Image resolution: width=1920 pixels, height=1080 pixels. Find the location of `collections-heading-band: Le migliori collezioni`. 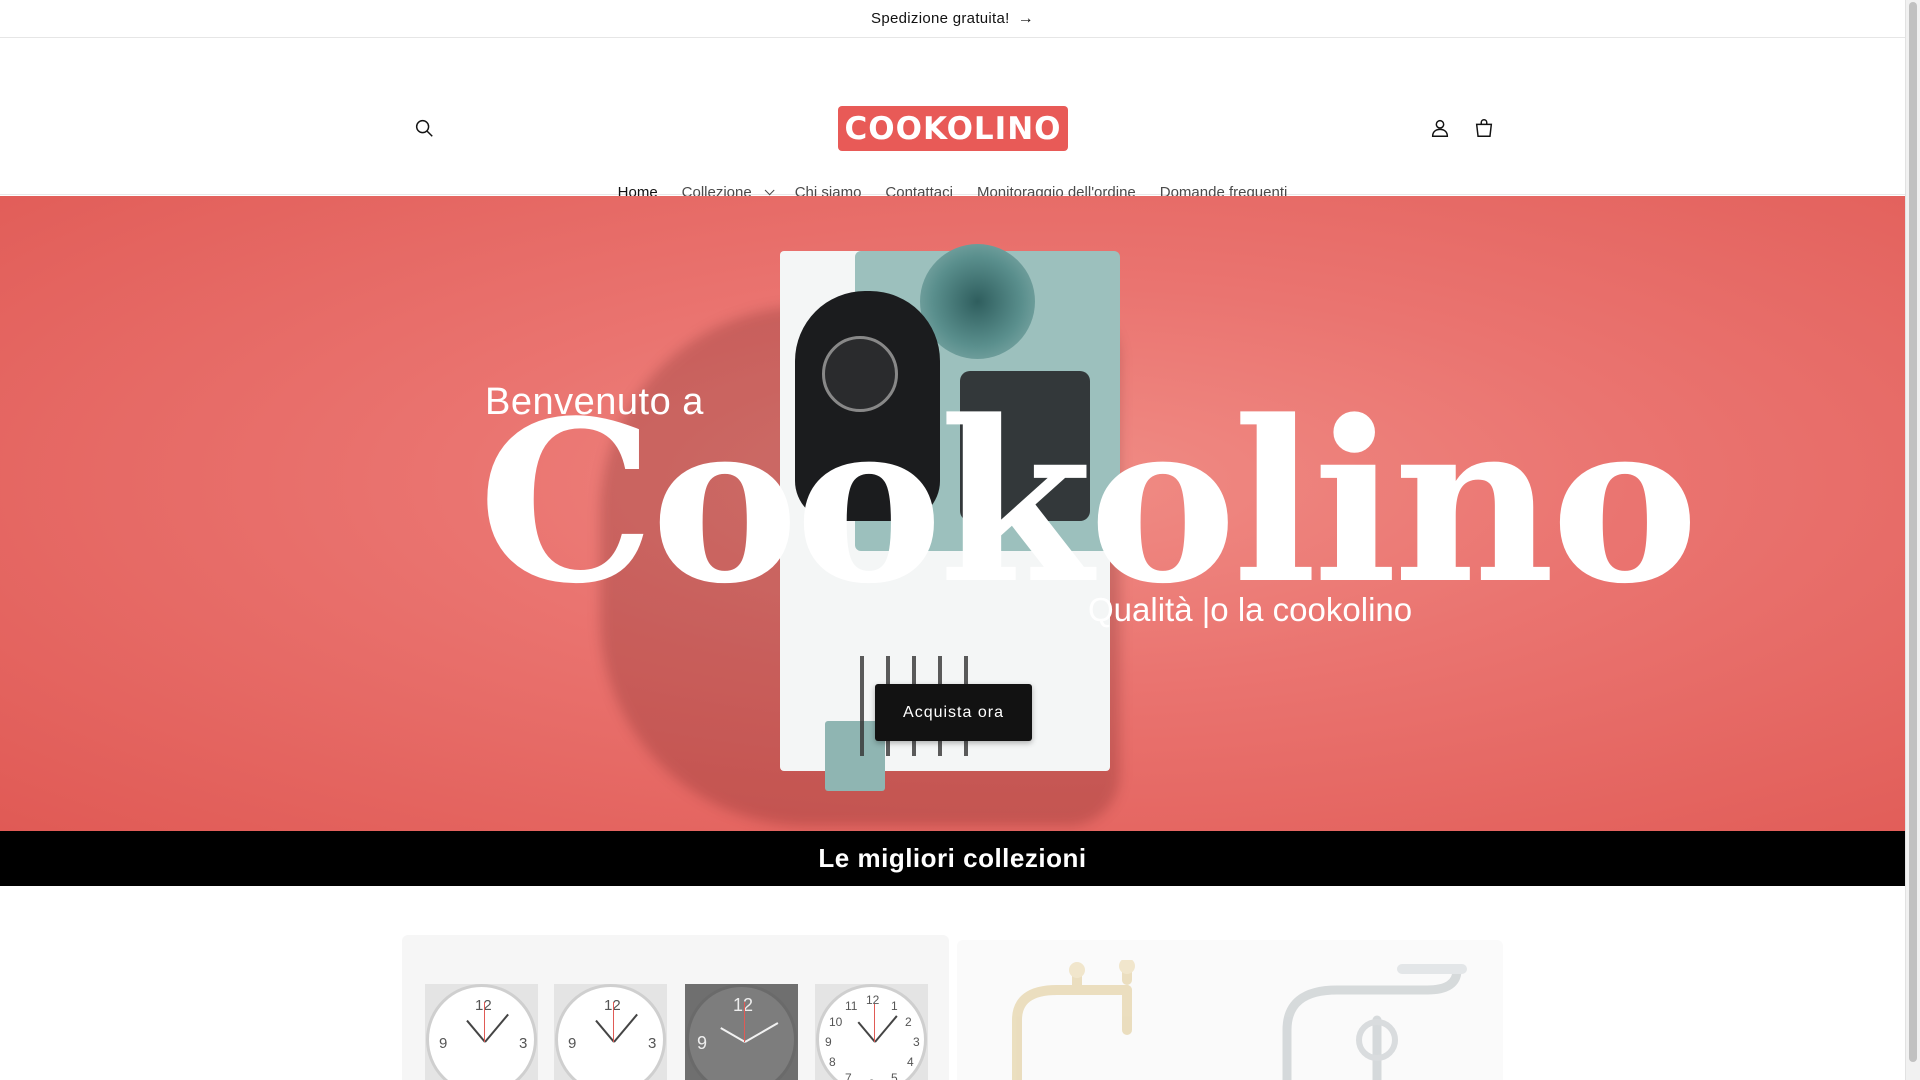

collections-heading-band: Le migliori collezioni is located at coordinates (952, 858).